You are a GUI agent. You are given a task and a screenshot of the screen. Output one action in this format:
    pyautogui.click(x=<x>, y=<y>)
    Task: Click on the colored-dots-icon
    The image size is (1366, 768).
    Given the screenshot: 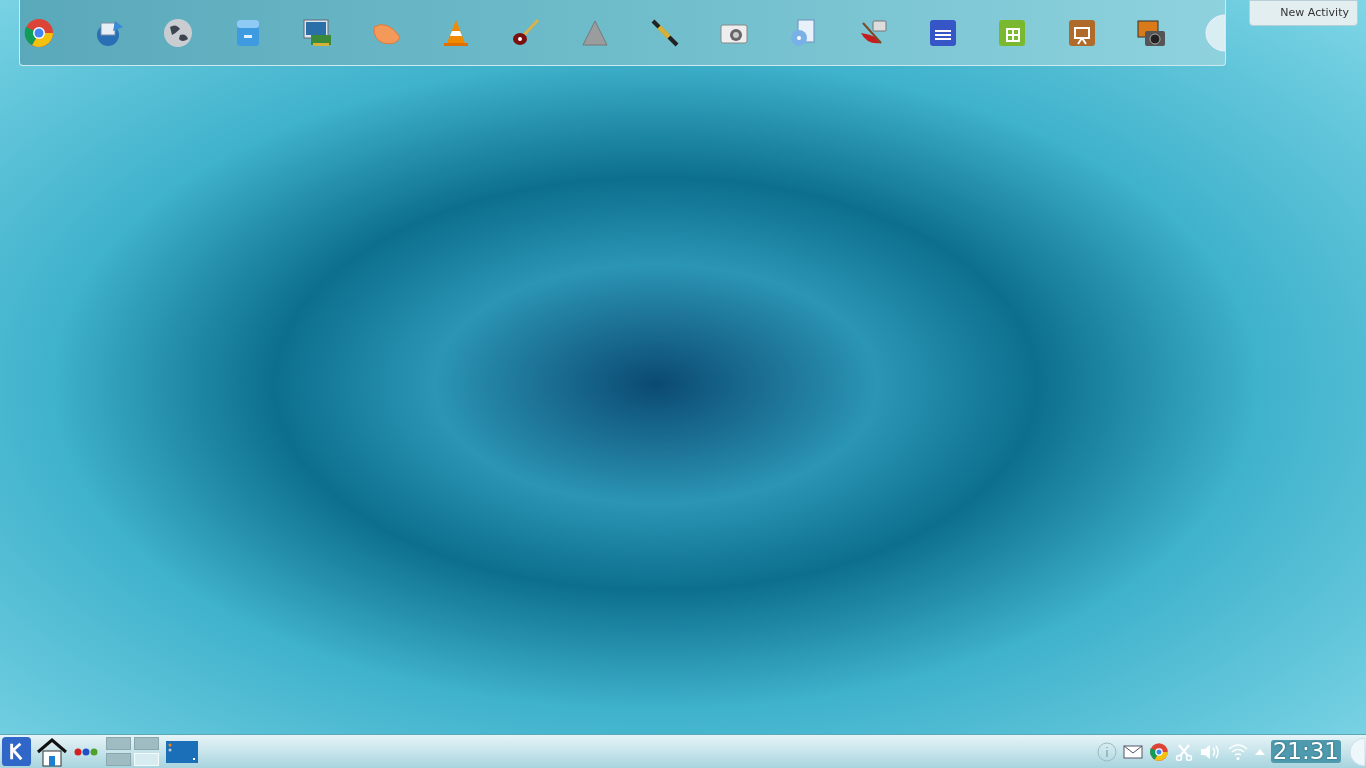 What is the action you would take?
    pyautogui.click(x=86, y=751)
    